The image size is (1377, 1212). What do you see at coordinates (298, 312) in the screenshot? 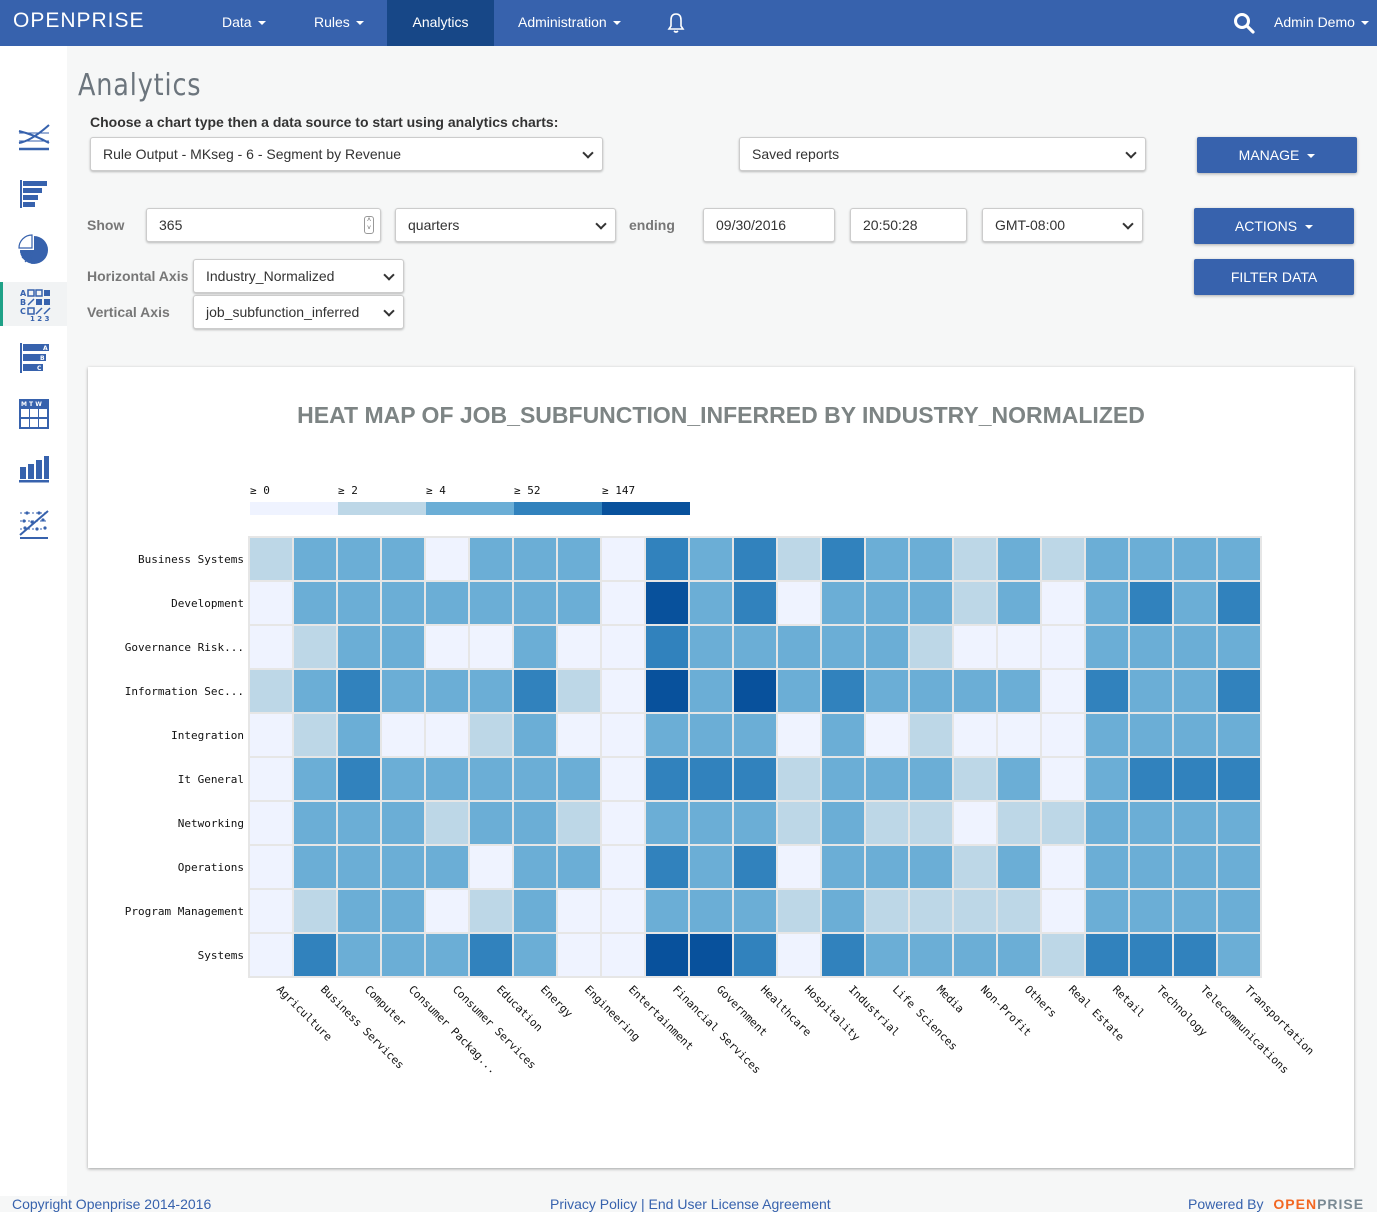
I see `vertical-axis-select: job_subfunction_inferred` at bounding box center [298, 312].